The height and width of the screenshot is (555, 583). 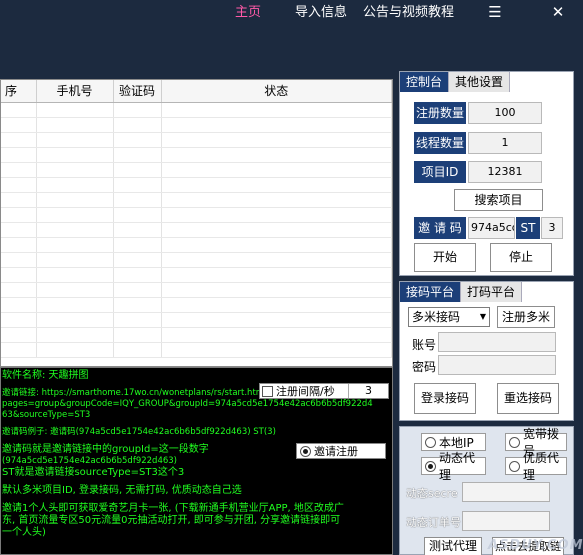 What do you see at coordinates (430, 466) in the screenshot?
I see `dynamic-proxy-radio` at bounding box center [430, 466].